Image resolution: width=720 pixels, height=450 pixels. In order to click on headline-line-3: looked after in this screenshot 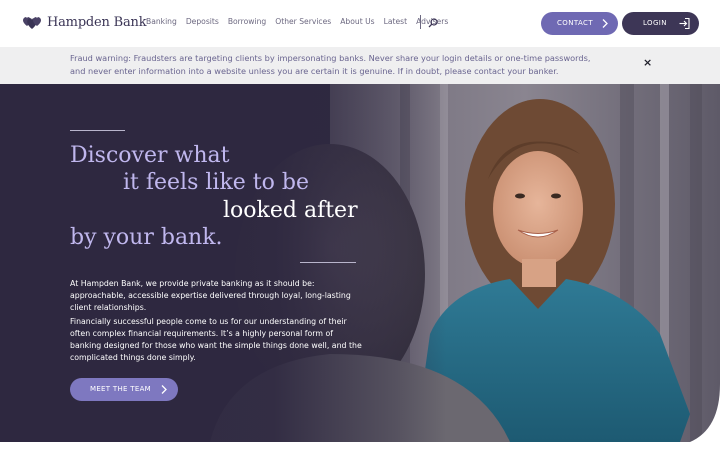, I will do `click(290, 210)`.